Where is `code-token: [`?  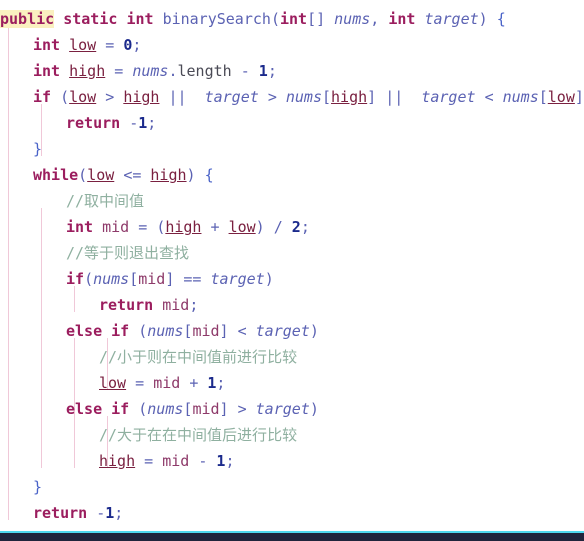 code-token: [ is located at coordinates (543, 97).